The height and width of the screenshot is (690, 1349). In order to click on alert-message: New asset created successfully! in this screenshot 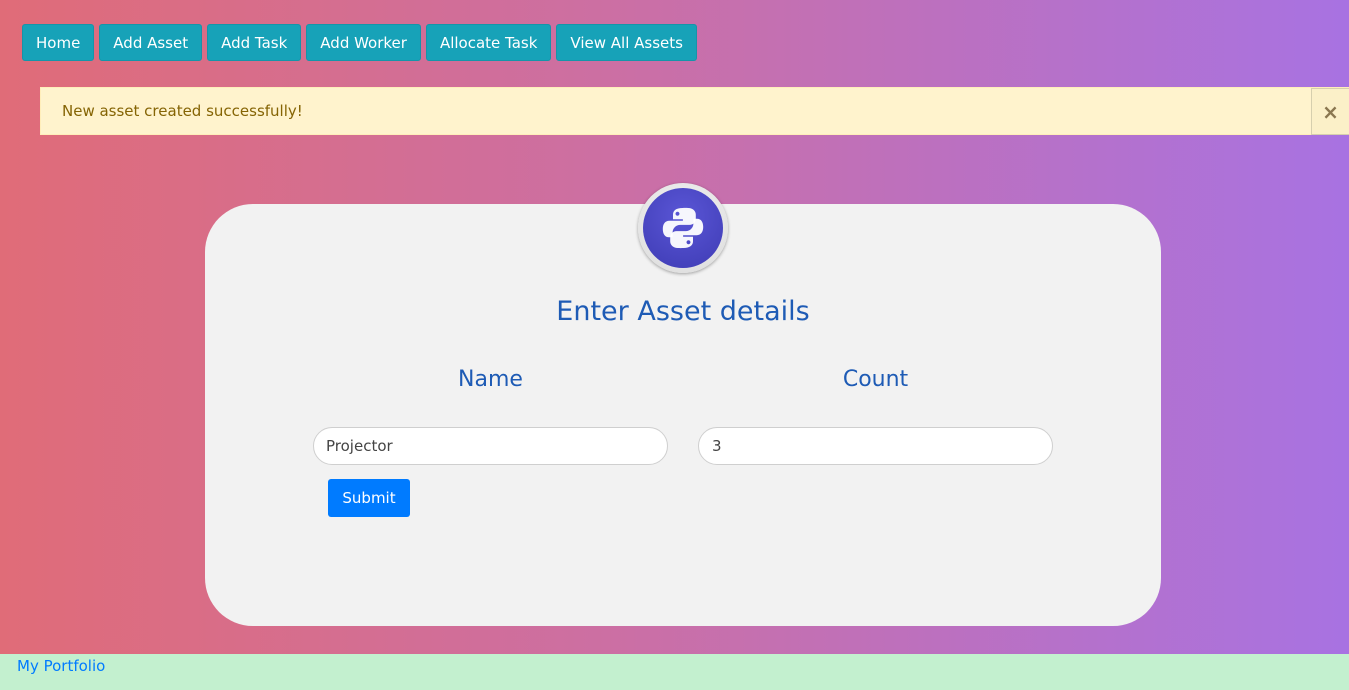, I will do `click(182, 111)`.